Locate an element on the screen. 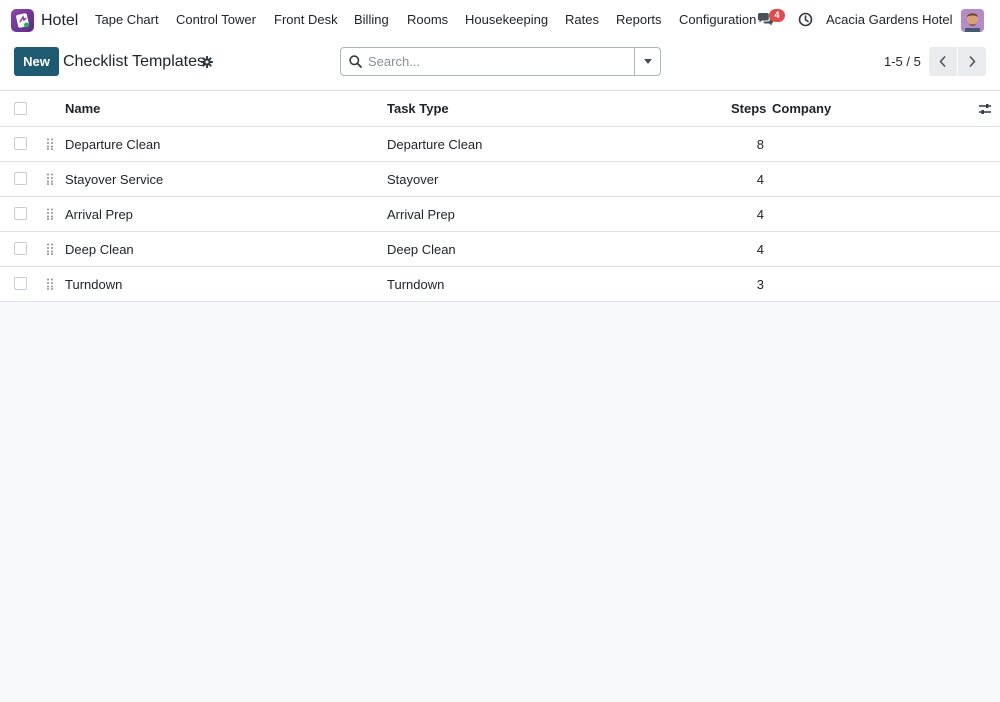 Image resolution: width=1000 pixels, height=702 pixels. cell-task-type: Arrival Prep is located at coordinates (421, 214).